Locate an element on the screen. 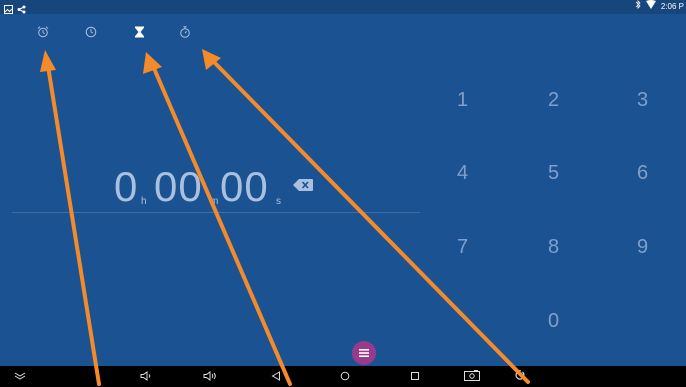 The width and height of the screenshot is (686, 387). screenshot-icon is located at coordinates (472, 377).